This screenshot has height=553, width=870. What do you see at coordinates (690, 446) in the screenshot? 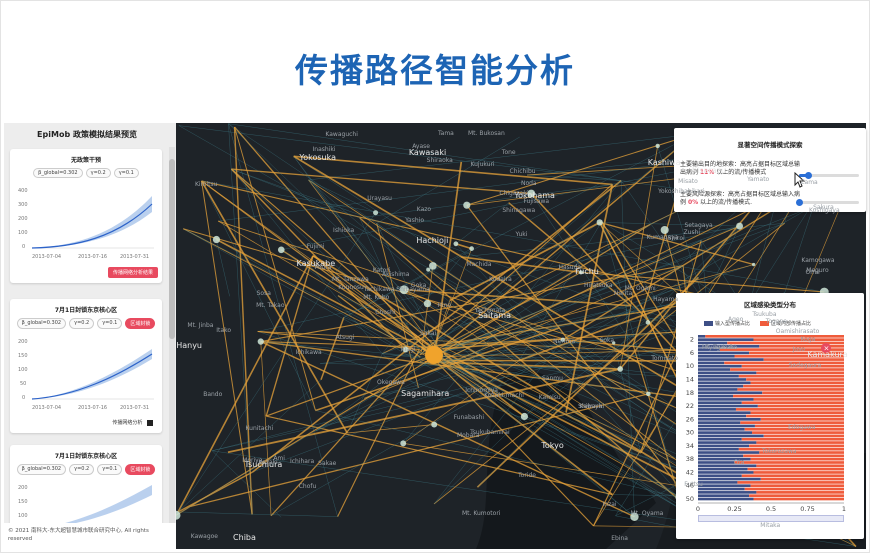
I see `ytick-label: 34` at bounding box center [690, 446].